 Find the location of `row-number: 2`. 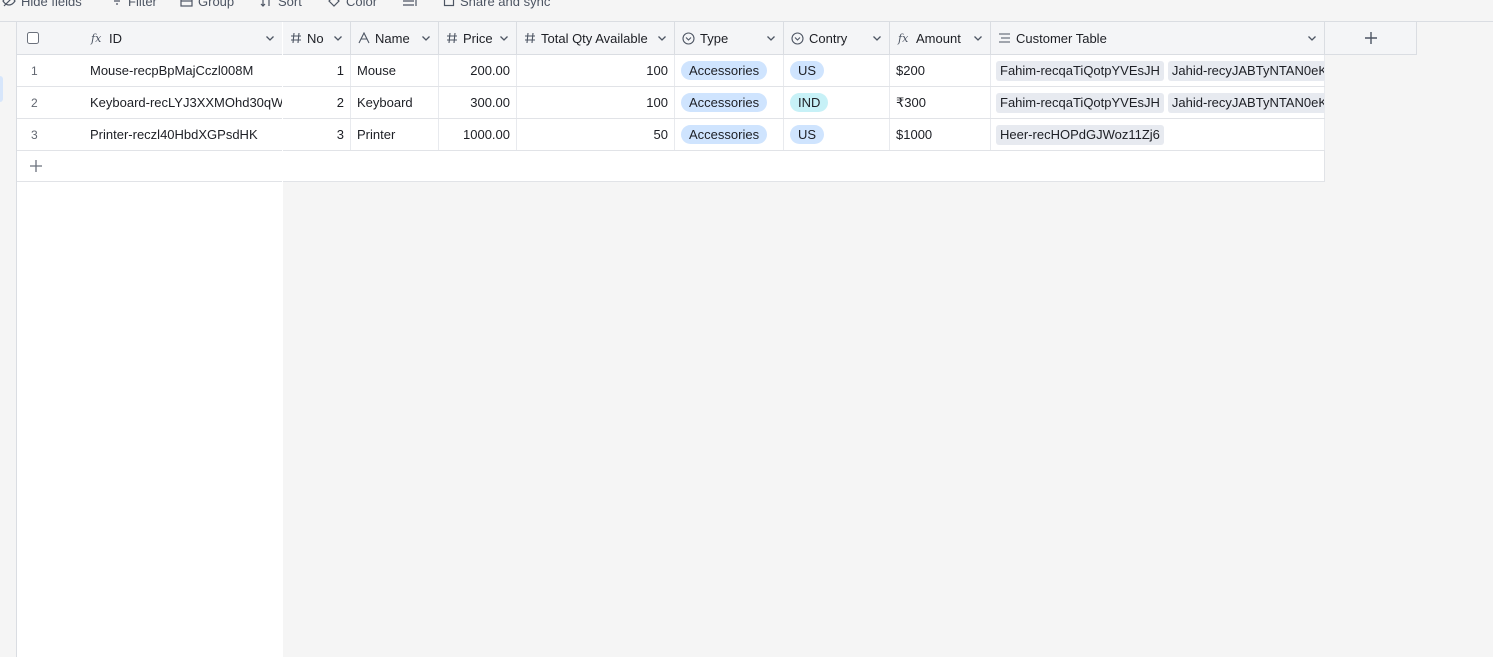

row-number: 2 is located at coordinates (34, 102).